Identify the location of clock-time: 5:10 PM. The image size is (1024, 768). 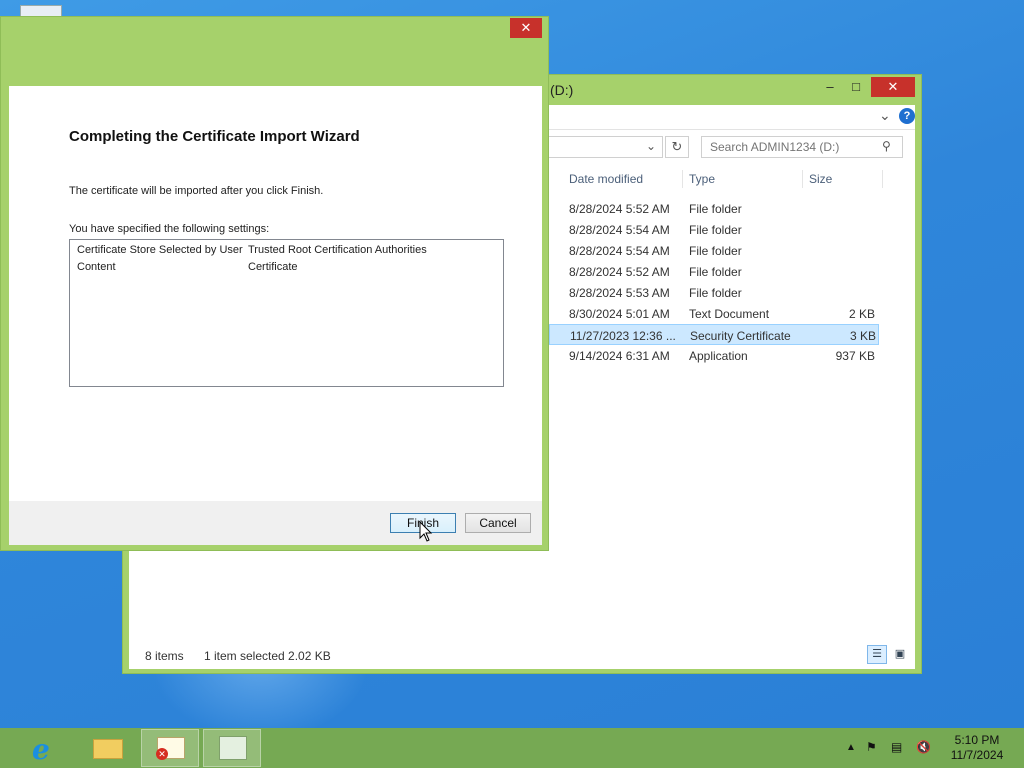
(977, 740).